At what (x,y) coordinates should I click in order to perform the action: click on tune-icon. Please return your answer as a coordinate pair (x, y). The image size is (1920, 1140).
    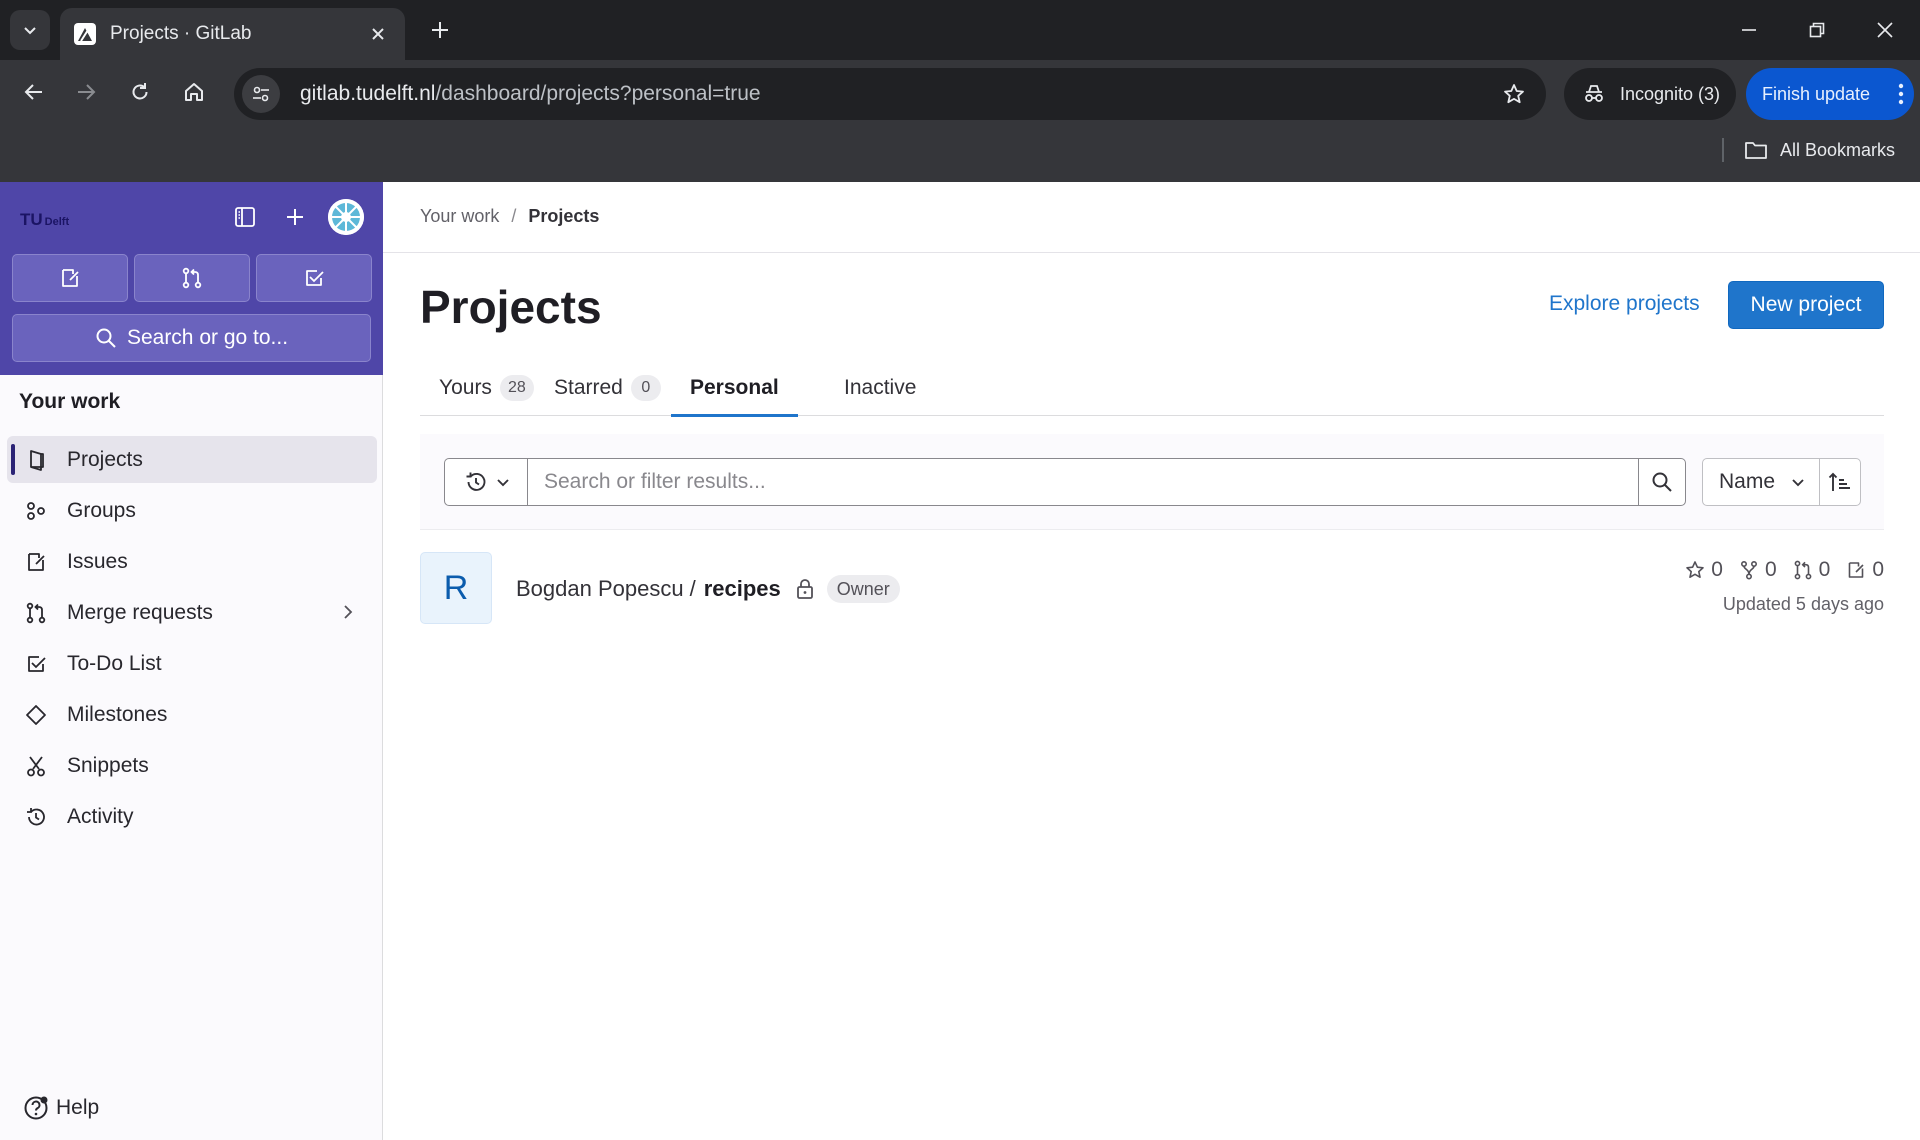
    Looking at the image, I should click on (261, 94).